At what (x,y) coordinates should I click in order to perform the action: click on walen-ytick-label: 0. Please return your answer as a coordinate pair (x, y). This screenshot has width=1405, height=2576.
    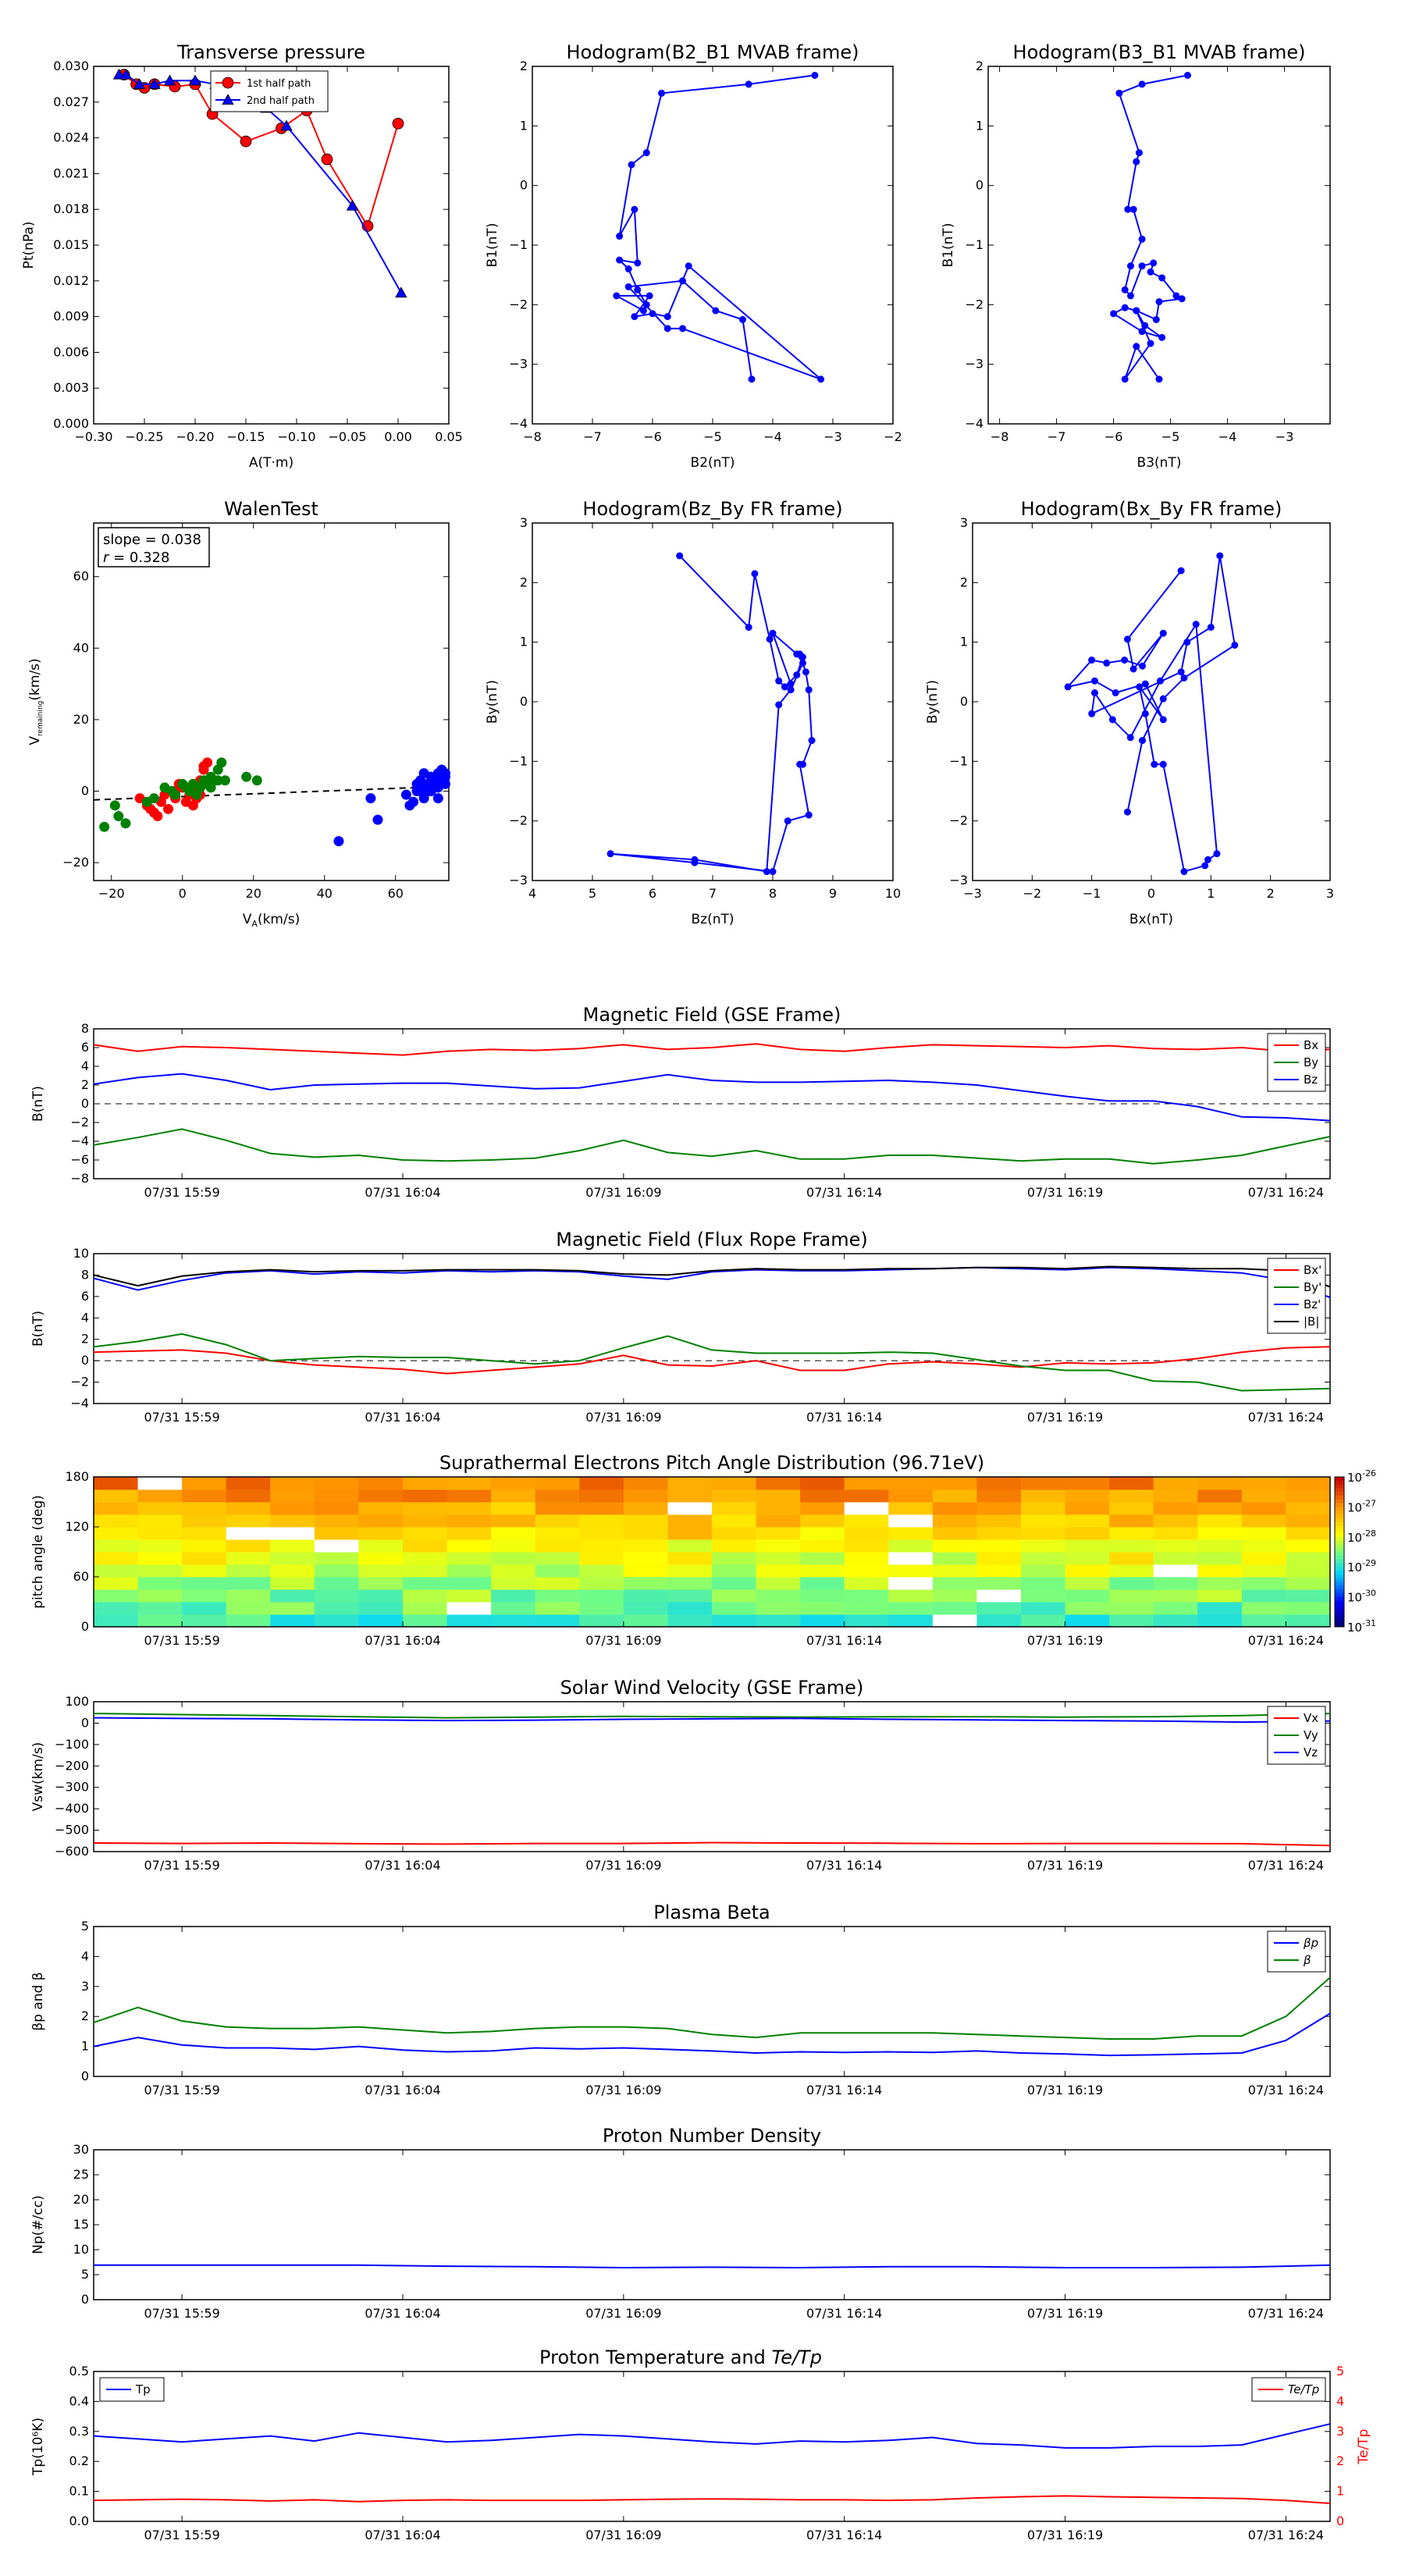
    Looking at the image, I should click on (85, 791).